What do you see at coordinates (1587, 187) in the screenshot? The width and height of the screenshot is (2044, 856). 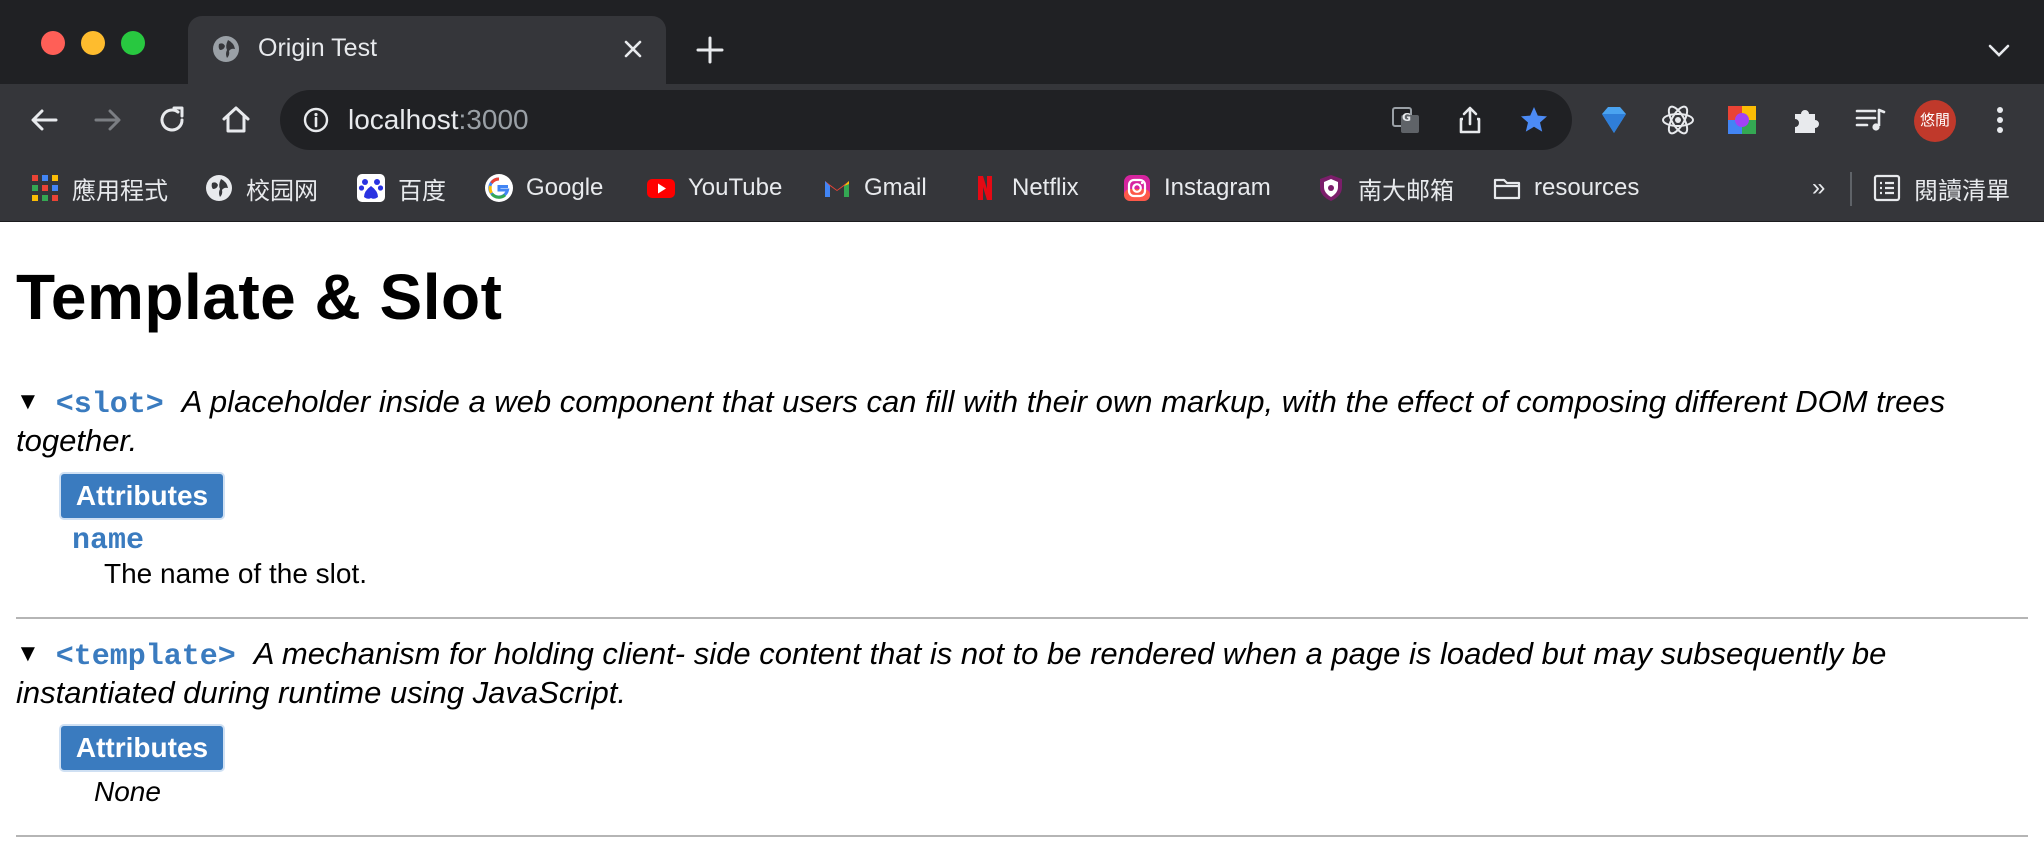 I see `bookmark-label: resources` at bounding box center [1587, 187].